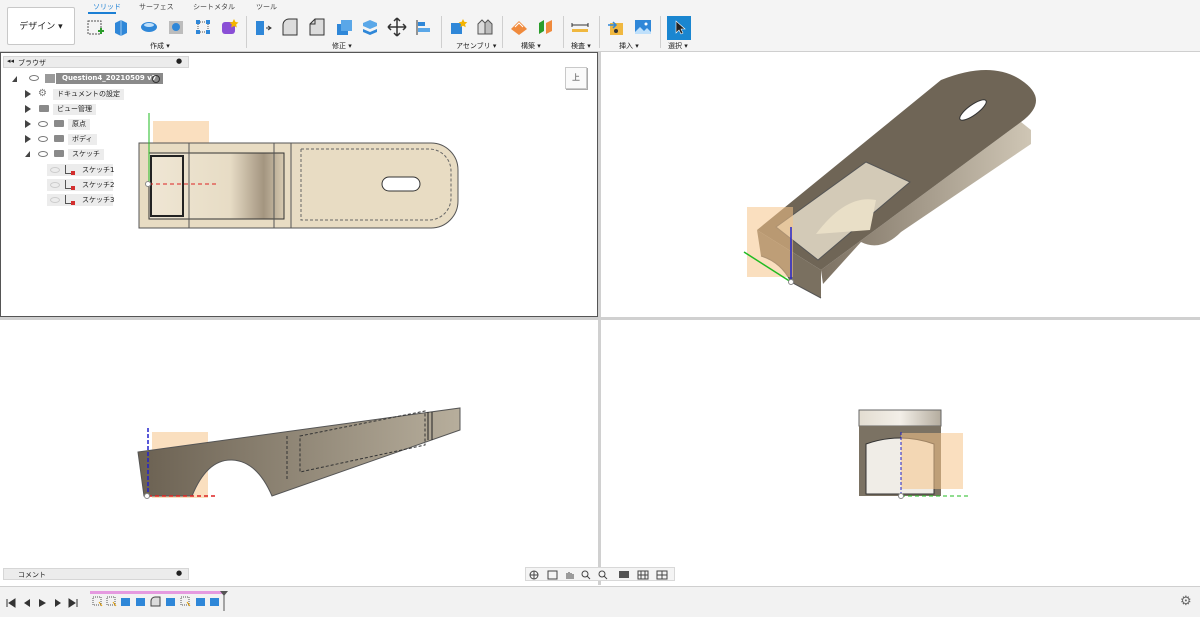  Describe the element at coordinates (290, 27) in the screenshot. I see `fillet-icon` at that location.